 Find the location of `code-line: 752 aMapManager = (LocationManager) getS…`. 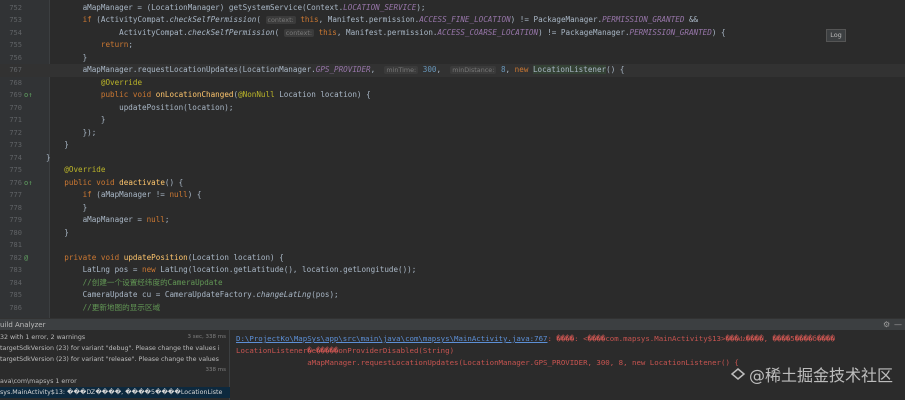

code-line: 752 aMapManager = (LocationManager) getS… is located at coordinates (452, 8).